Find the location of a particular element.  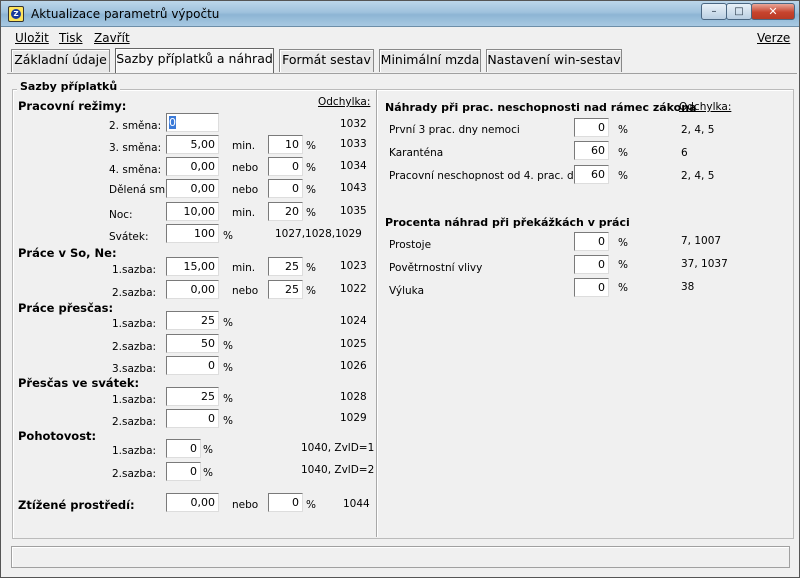

obstacle-row-weather-input: 0 is located at coordinates (591, 264).